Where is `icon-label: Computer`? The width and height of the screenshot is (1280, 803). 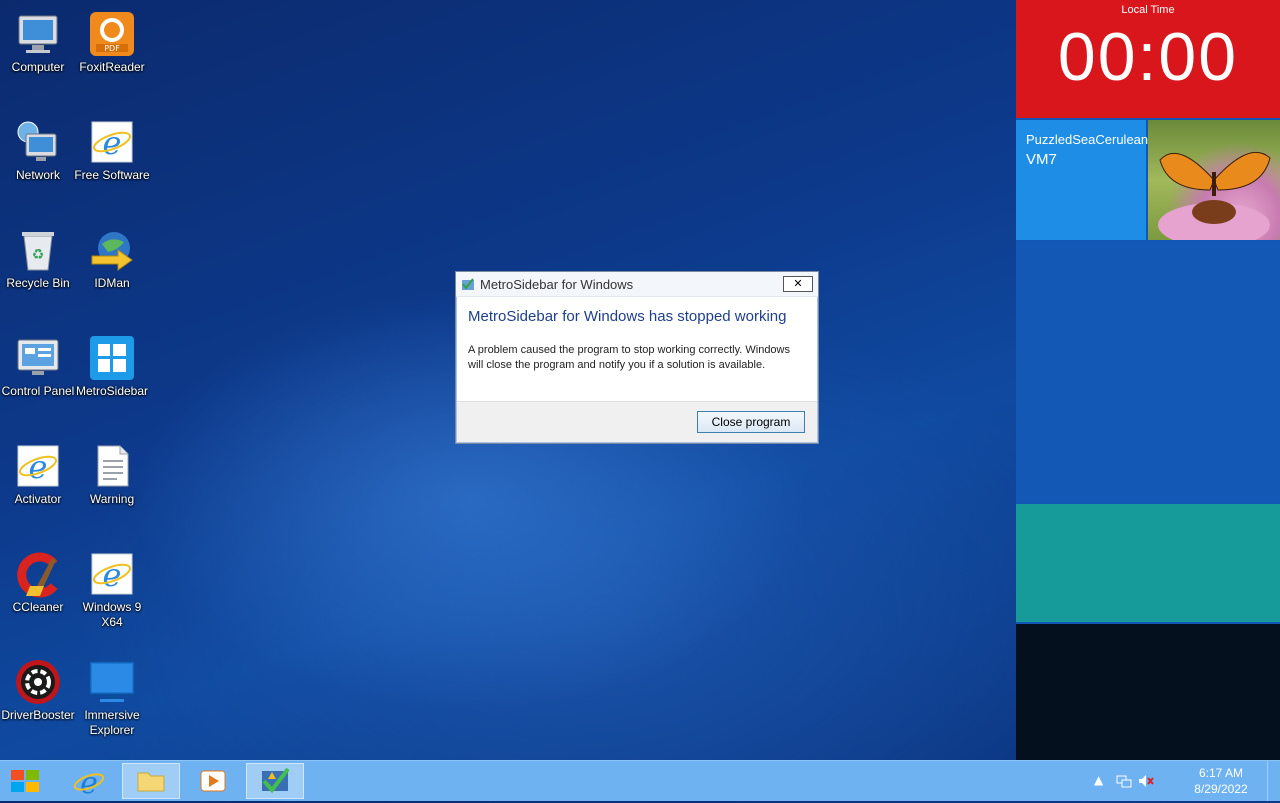 icon-label: Computer is located at coordinates (38, 67).